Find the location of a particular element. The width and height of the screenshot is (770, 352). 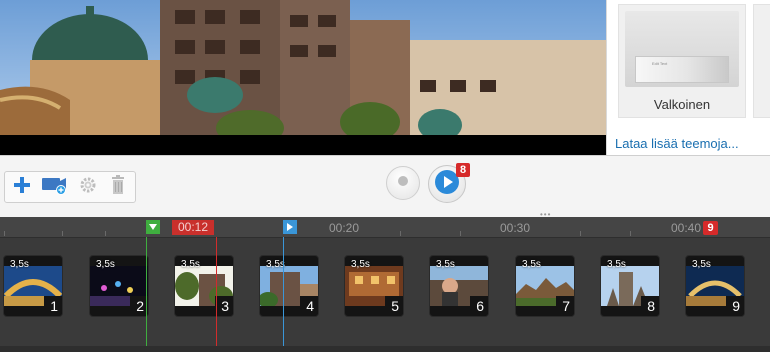

end-marker-handle is located at coordinates (290, 227).